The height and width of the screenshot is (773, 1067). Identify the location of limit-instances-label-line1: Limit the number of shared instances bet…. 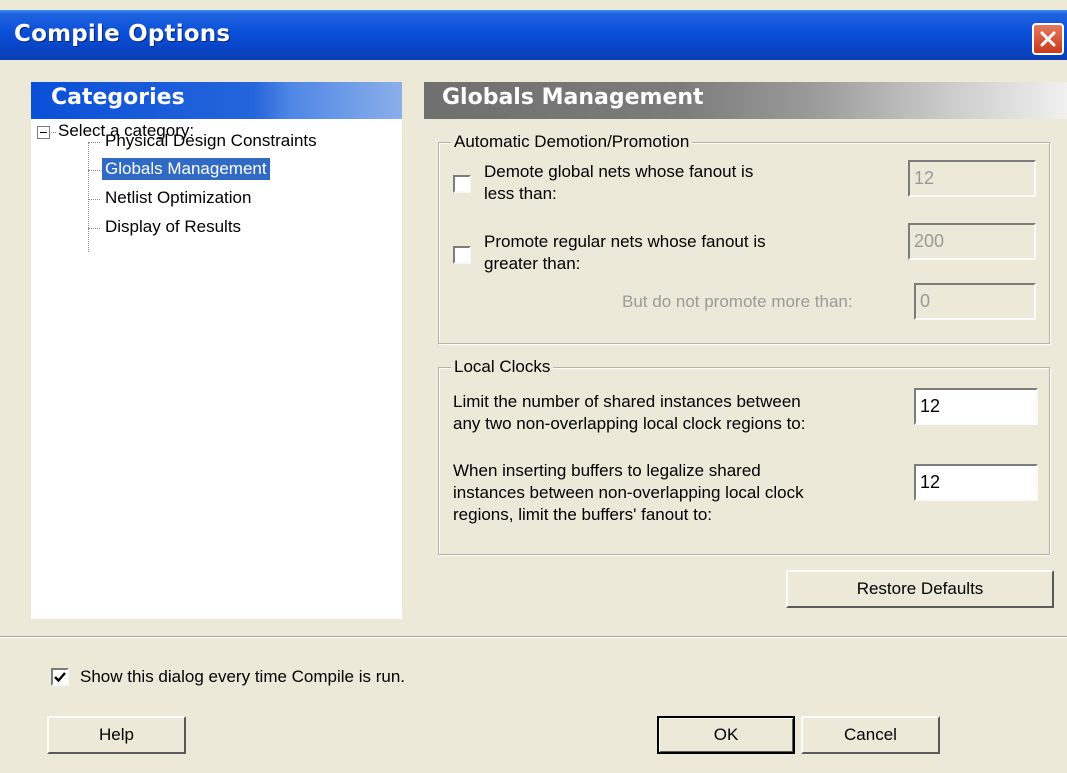
(627, 401).